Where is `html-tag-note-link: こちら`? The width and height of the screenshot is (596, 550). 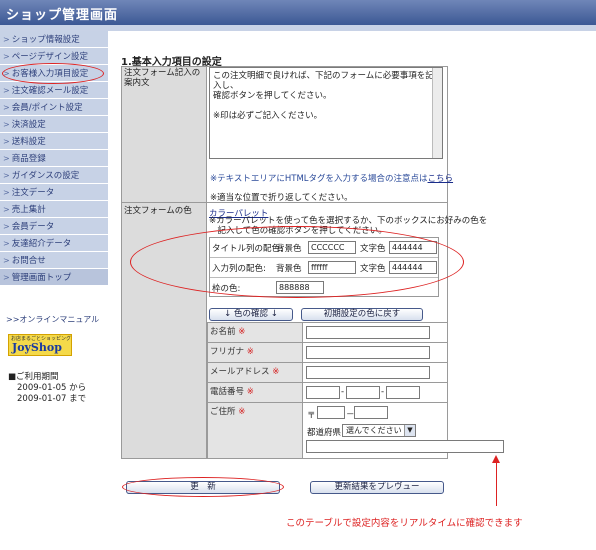 html-tag-note-link: こちら is located at coordinates (441, 179).